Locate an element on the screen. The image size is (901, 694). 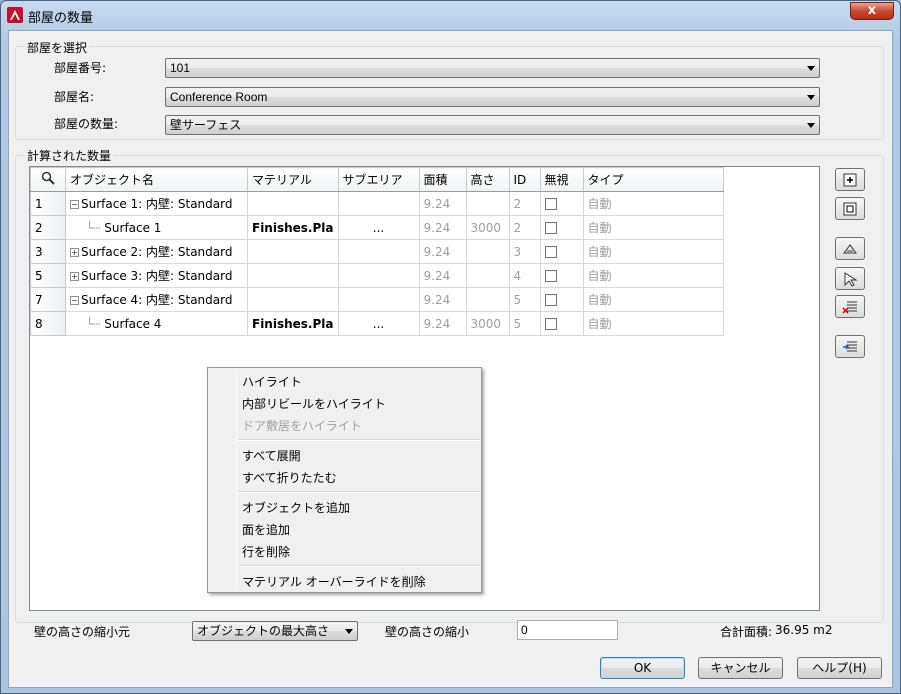
wall-height-source-label: 壁の高さの縮小元 is located at coordinates (82, 632).